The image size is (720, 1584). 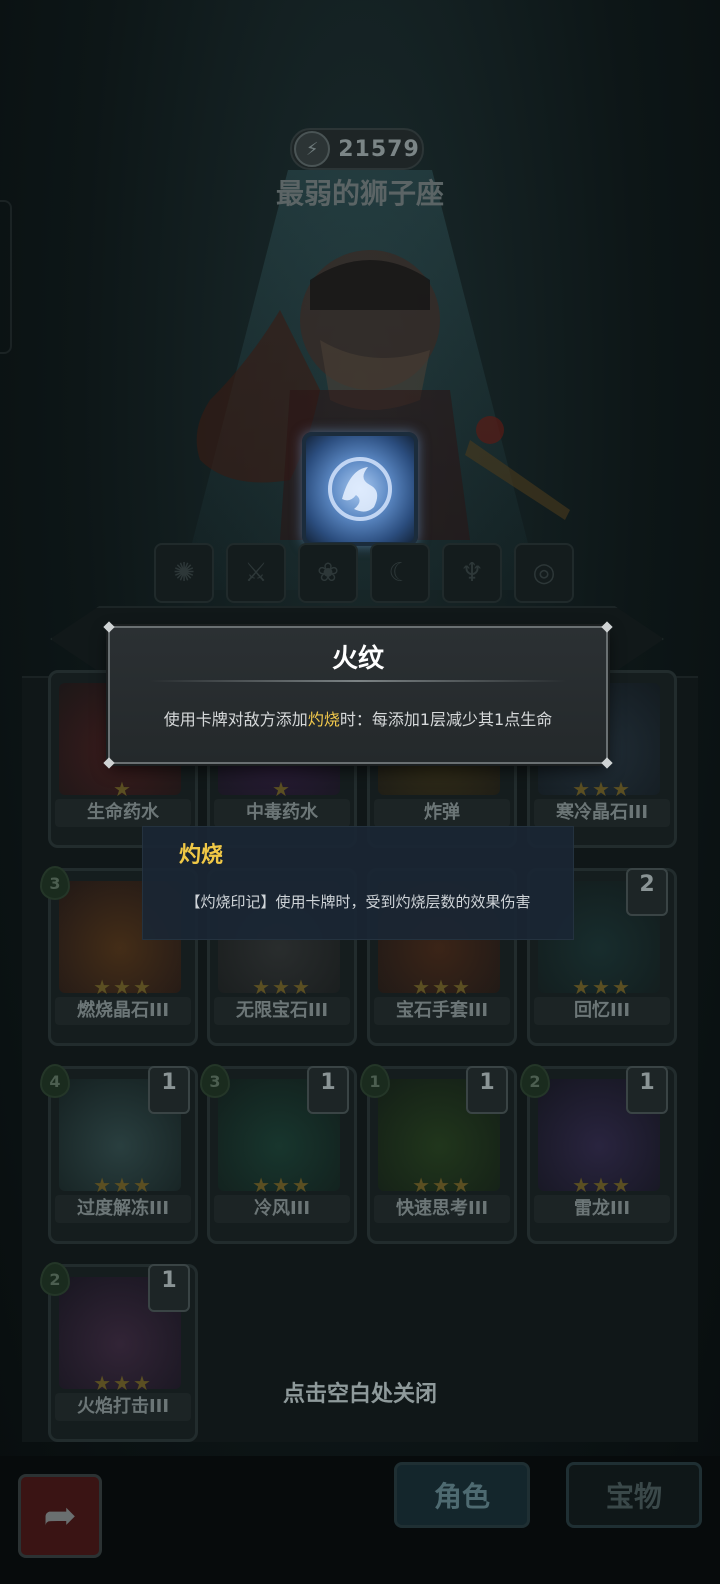 What do you see at coordinates (123, 813) in the screenshot?
I see `card-name: 生命药水` at bounding box center [123, 813].